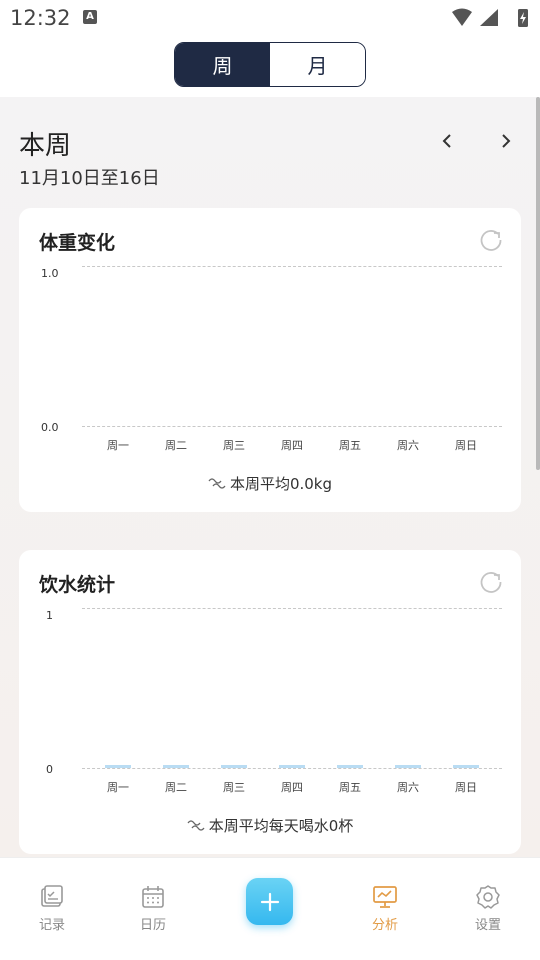 Image resolution: width=540 pixels, height=960 pixels. I want to click on record-icon, so click(52, 896).